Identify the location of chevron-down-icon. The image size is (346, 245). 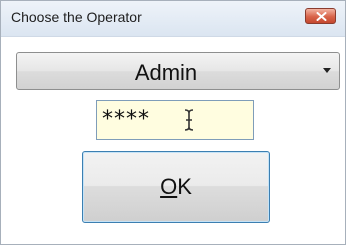
(327, 70).